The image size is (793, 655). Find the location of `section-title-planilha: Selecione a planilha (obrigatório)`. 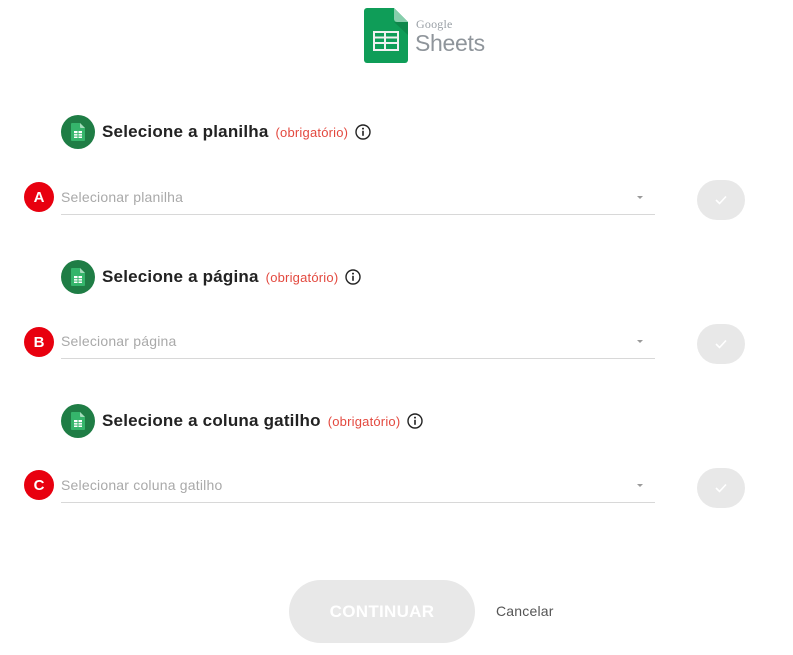

section-title-planilha: Selecione a planilha (obrigatório) is located at coordinates (216, 132).